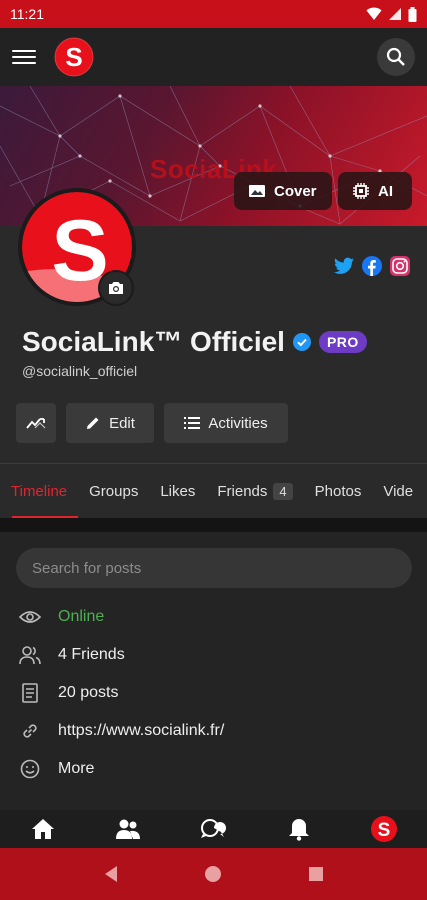 The image size is (427, 900). Describe the element at coordinates (141, 731) in the screenshot. I see `website-link: https://www.socialink.fr/` at that location.